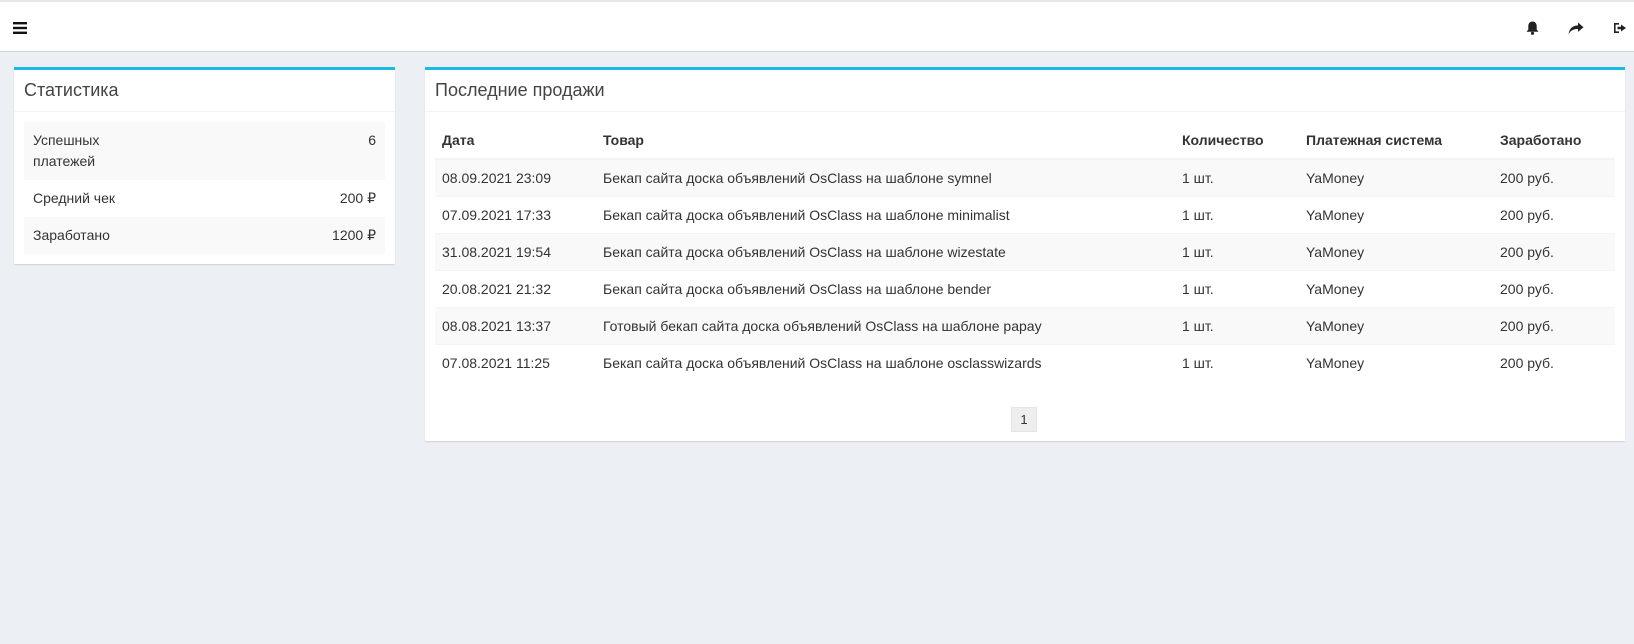 This screenshot has width=1634, height=644. Describe the element at coordinates (515, 251) in the screenshot. I see `cell-date: 31.08.2021 19:54` at that location.